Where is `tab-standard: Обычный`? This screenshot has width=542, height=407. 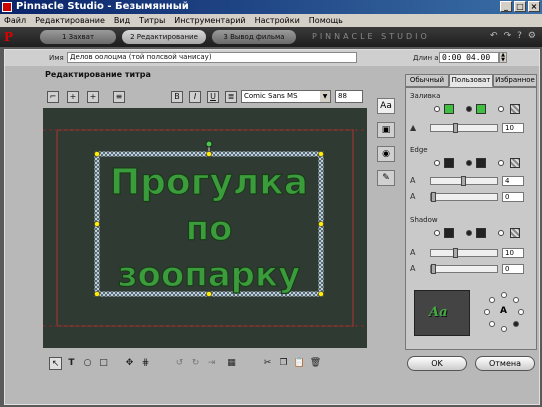
tab-standard: Обычный is located at coordinates (427, 80).